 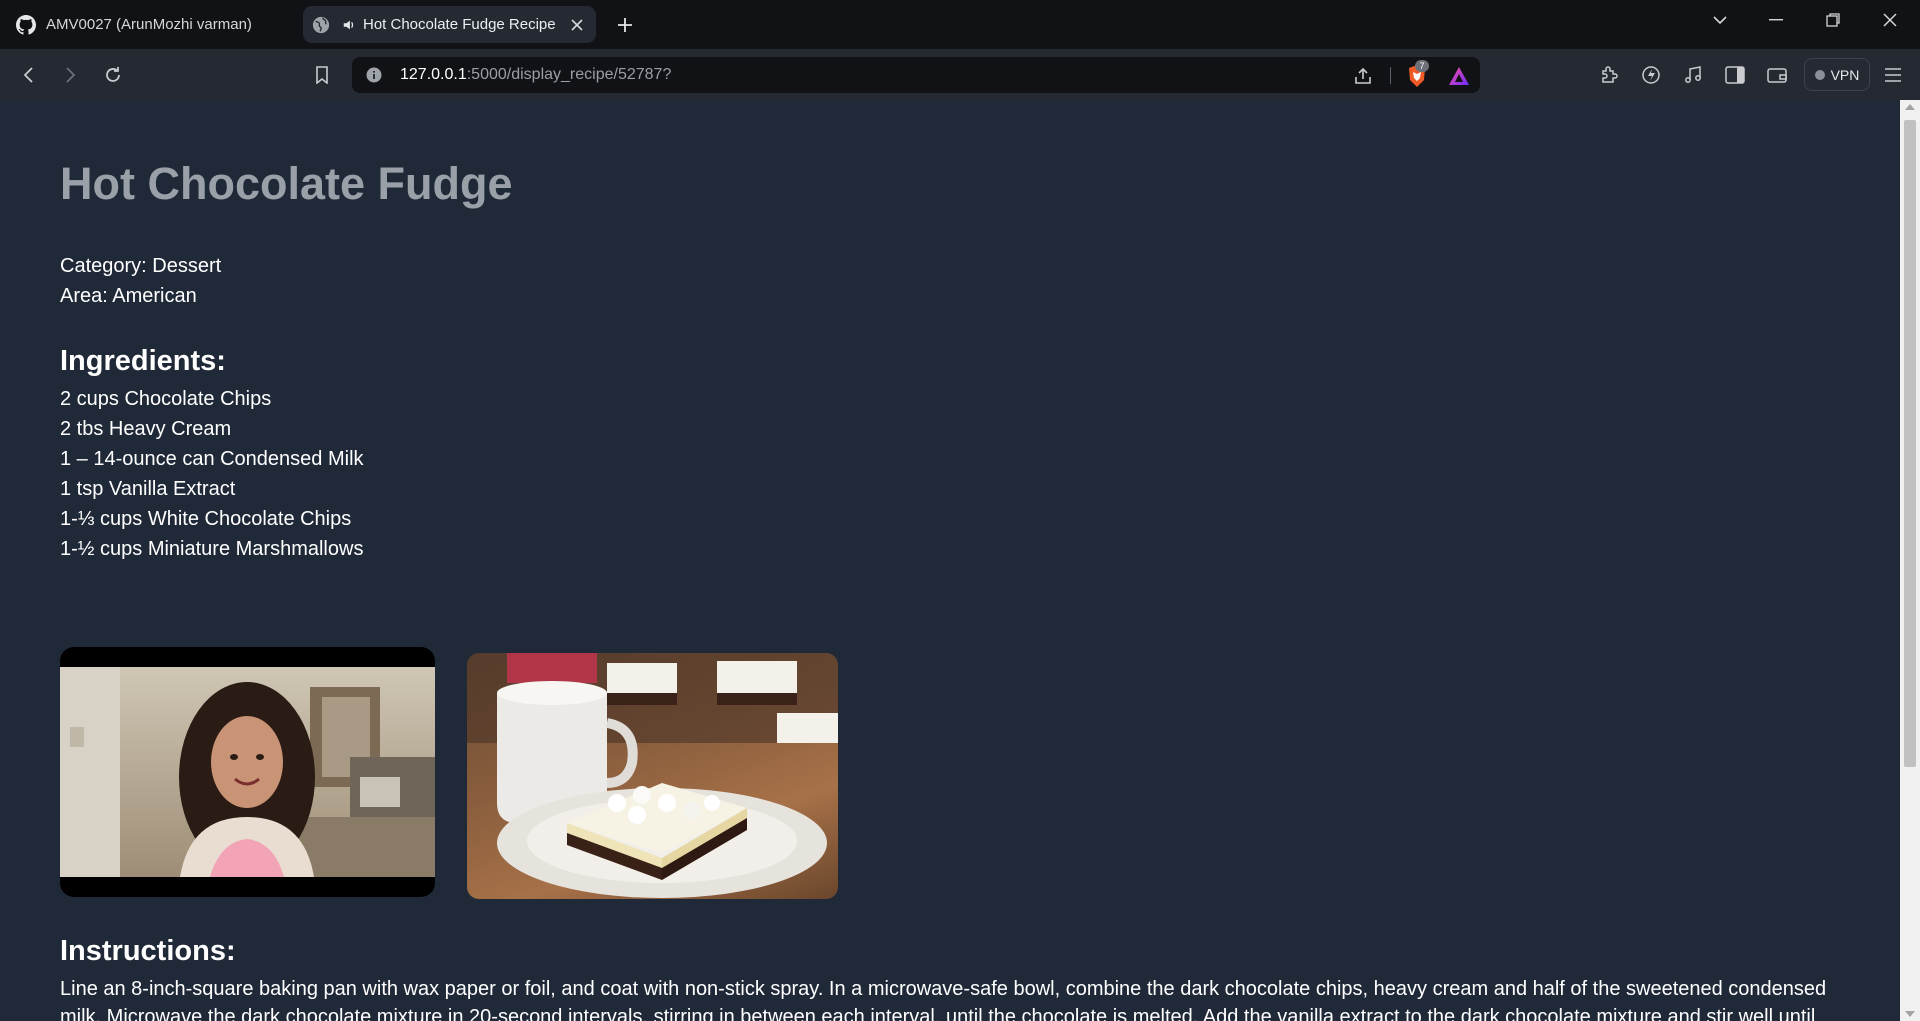 I want to click on recipe-image, so click(x=652, y=776).